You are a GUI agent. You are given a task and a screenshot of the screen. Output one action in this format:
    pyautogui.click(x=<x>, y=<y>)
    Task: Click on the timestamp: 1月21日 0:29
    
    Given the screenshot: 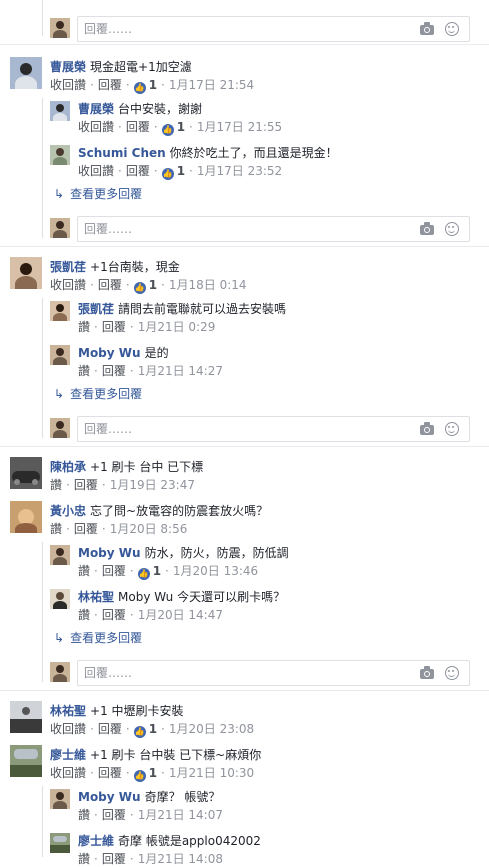 What is the action you would take?
    pyautogui.click(x=177, y=327)
    